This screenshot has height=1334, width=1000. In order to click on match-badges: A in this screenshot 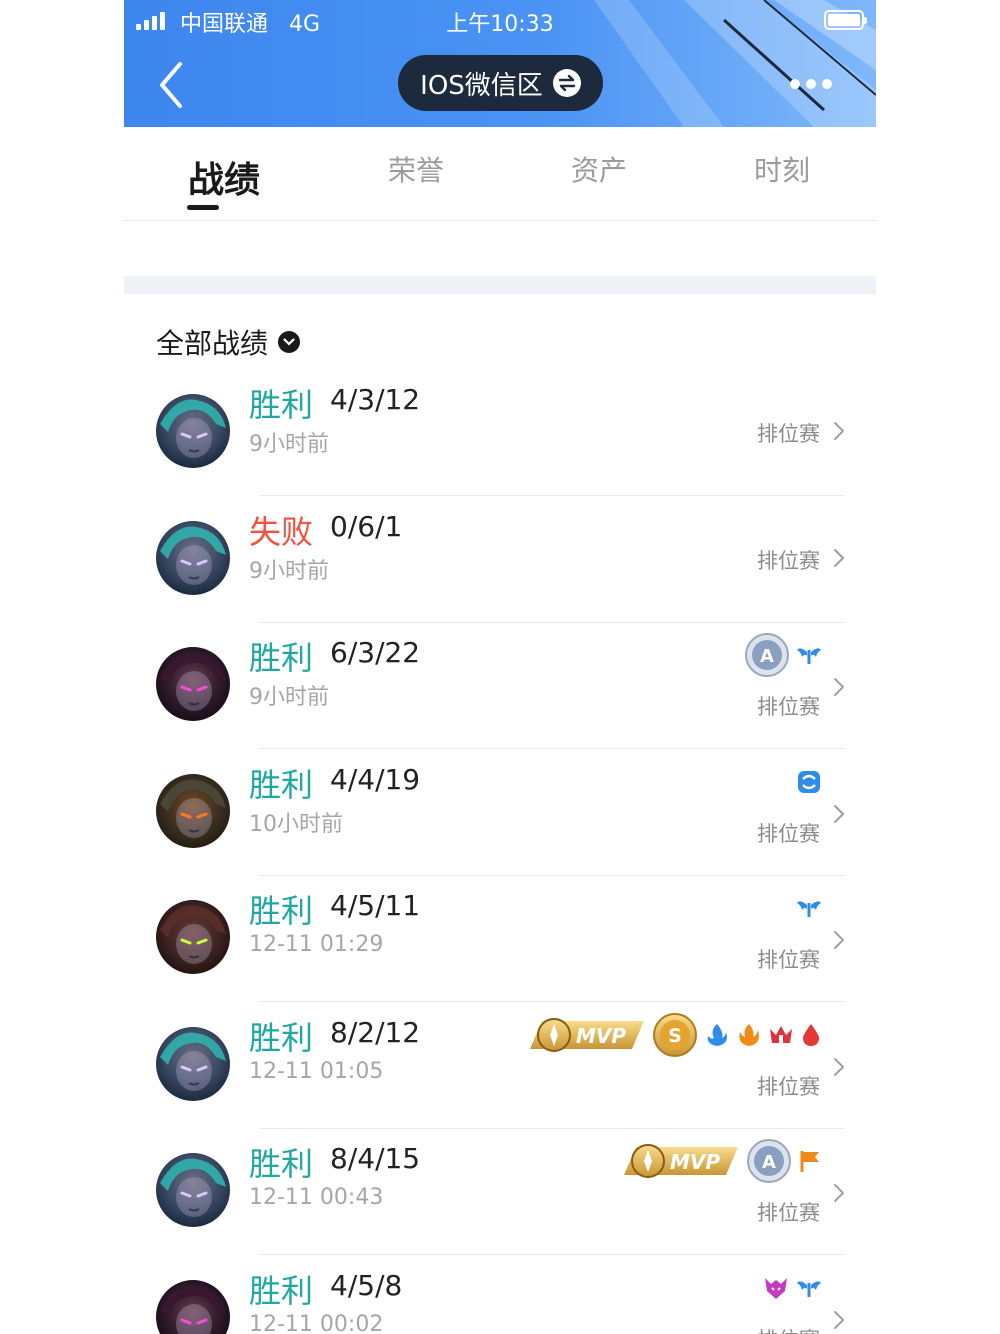, I will do `click(783, 657)`.